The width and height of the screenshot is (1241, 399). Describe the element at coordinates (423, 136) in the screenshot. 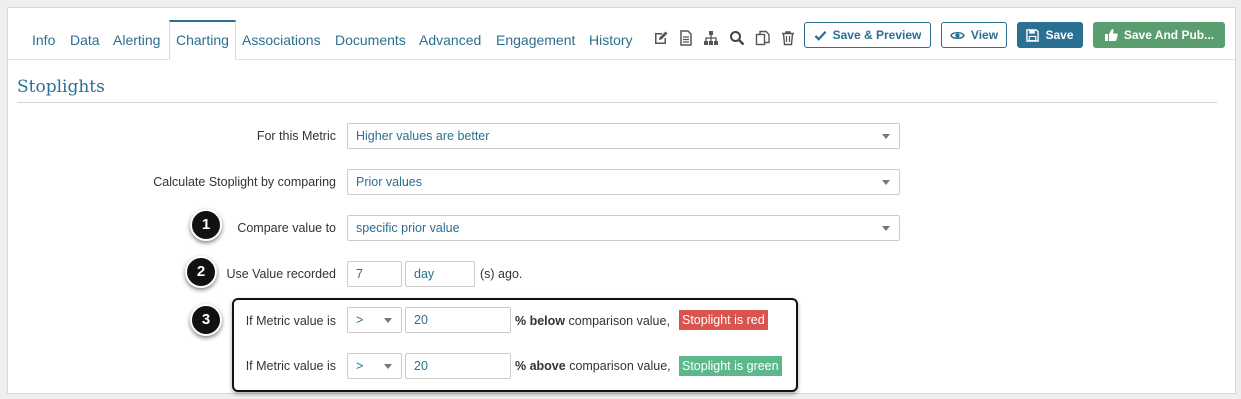

I see `metric-direction-value: Higher values are better` at that location.